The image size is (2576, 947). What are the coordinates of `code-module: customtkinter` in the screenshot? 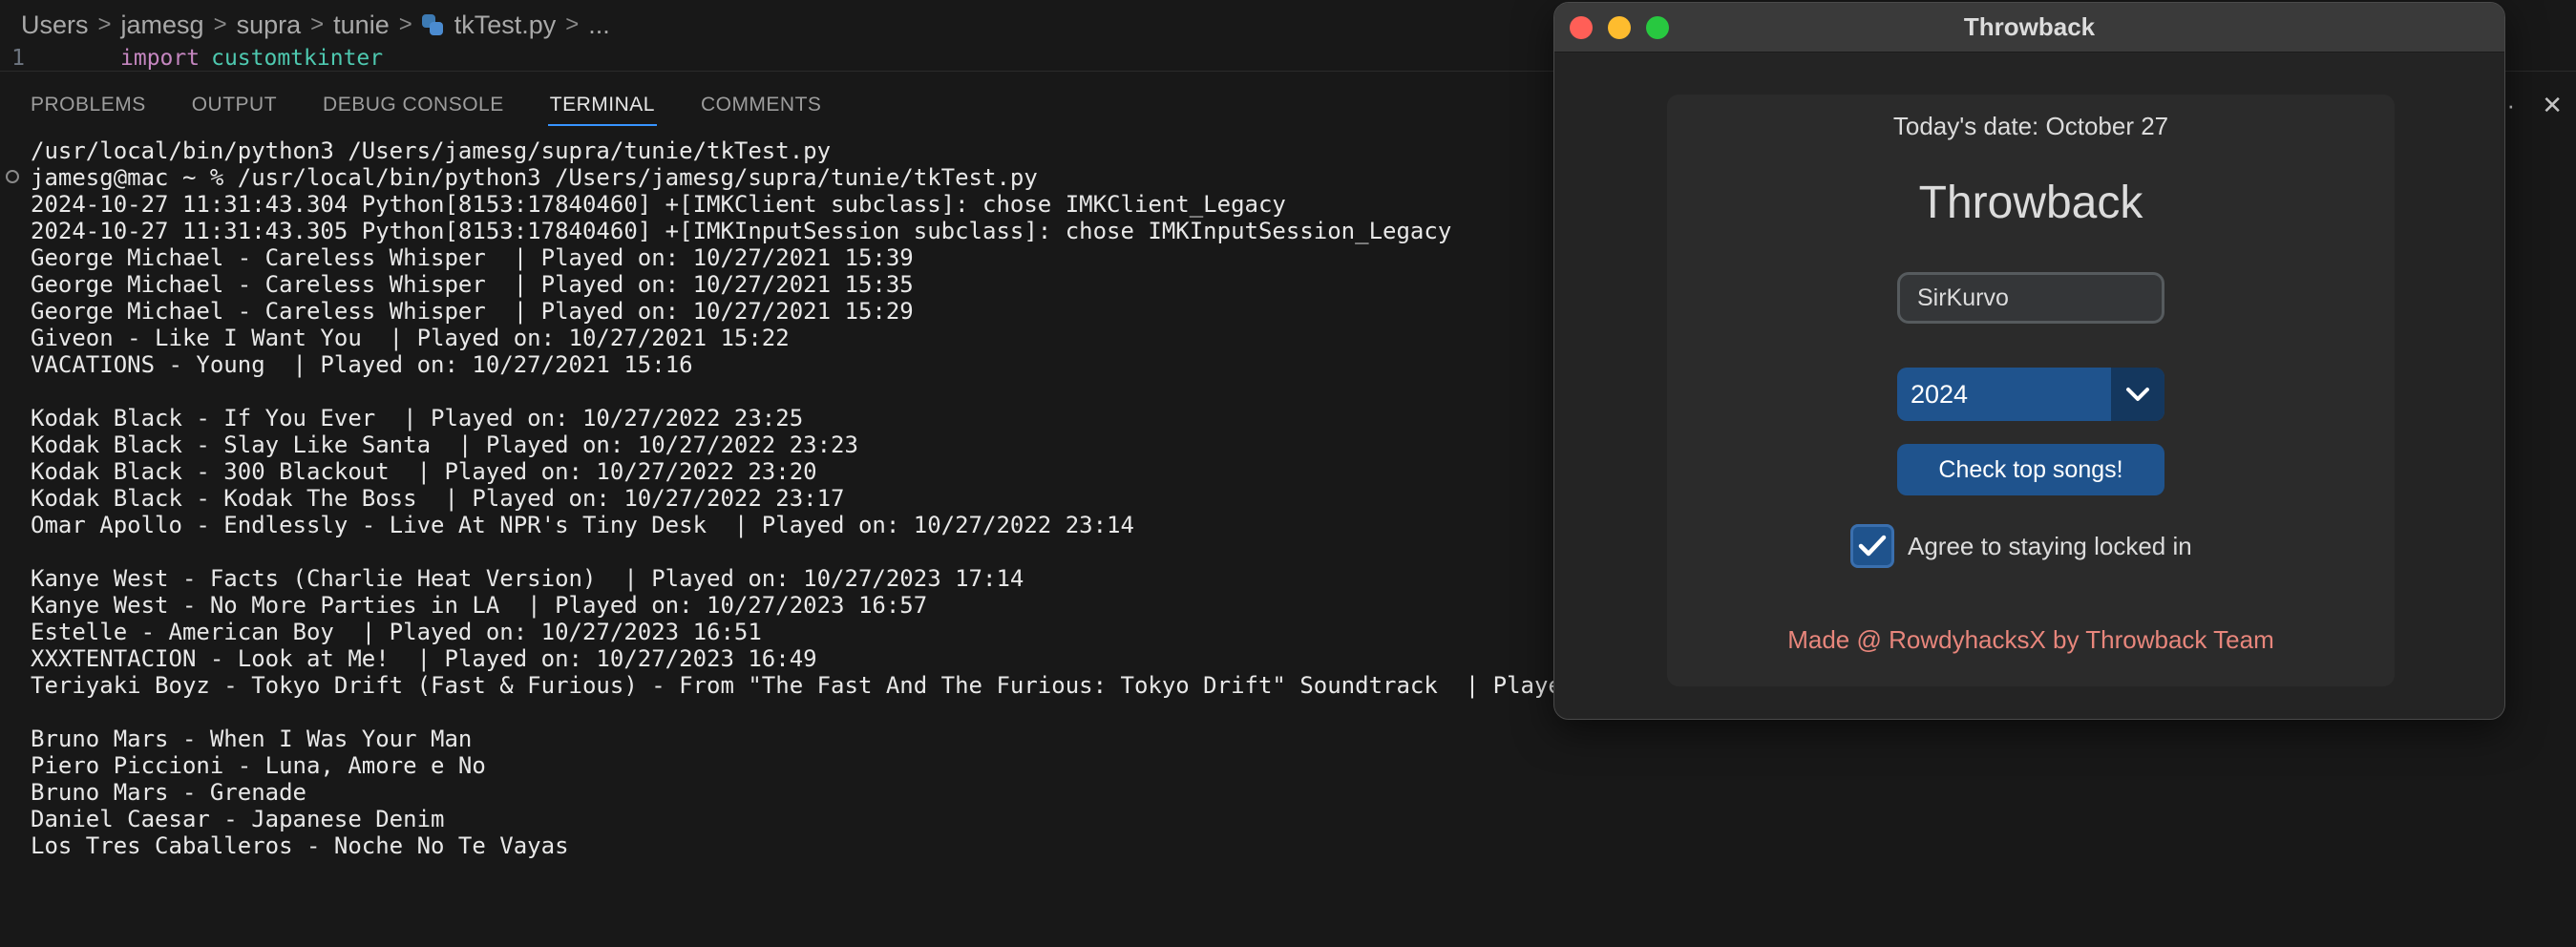 It's located at (297, 58).